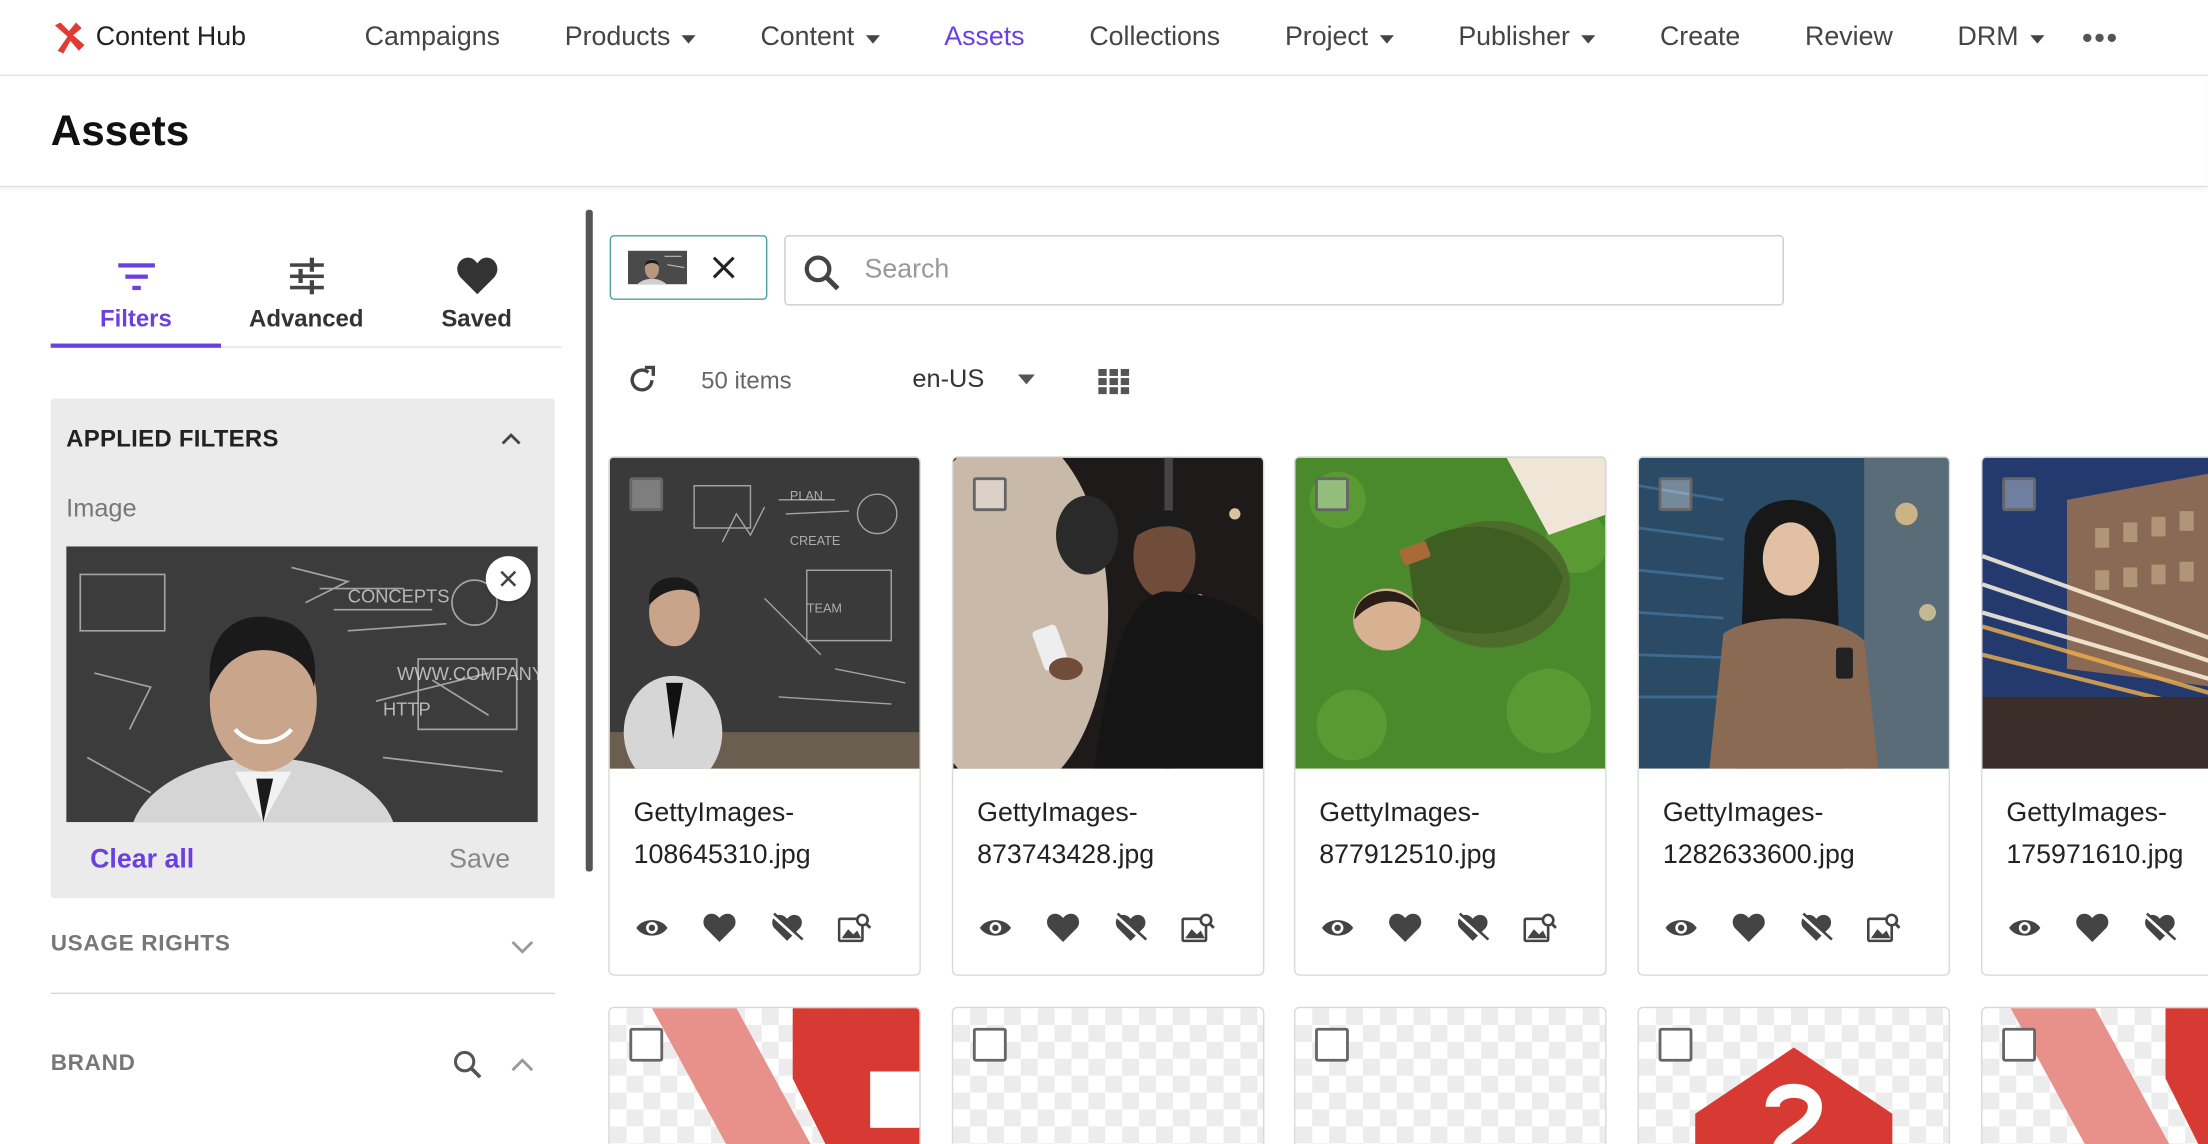 This screenshot has height=1144, width=2208. Describe the element at coordinates (820, 37) in the screenshot. I see `nav-item-content: Content` at that location.